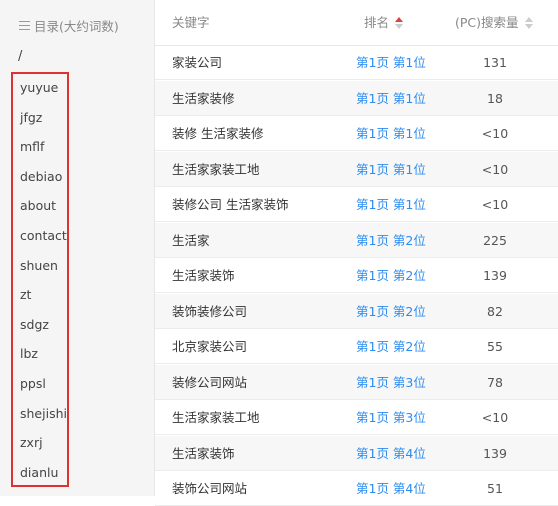 The height and width of the screenshot is (506, 558). What do you see at coordinates (203, 98) in the screenshot?
I see `keyword-cell: 生活家装修` at bounding box center [203, 98].